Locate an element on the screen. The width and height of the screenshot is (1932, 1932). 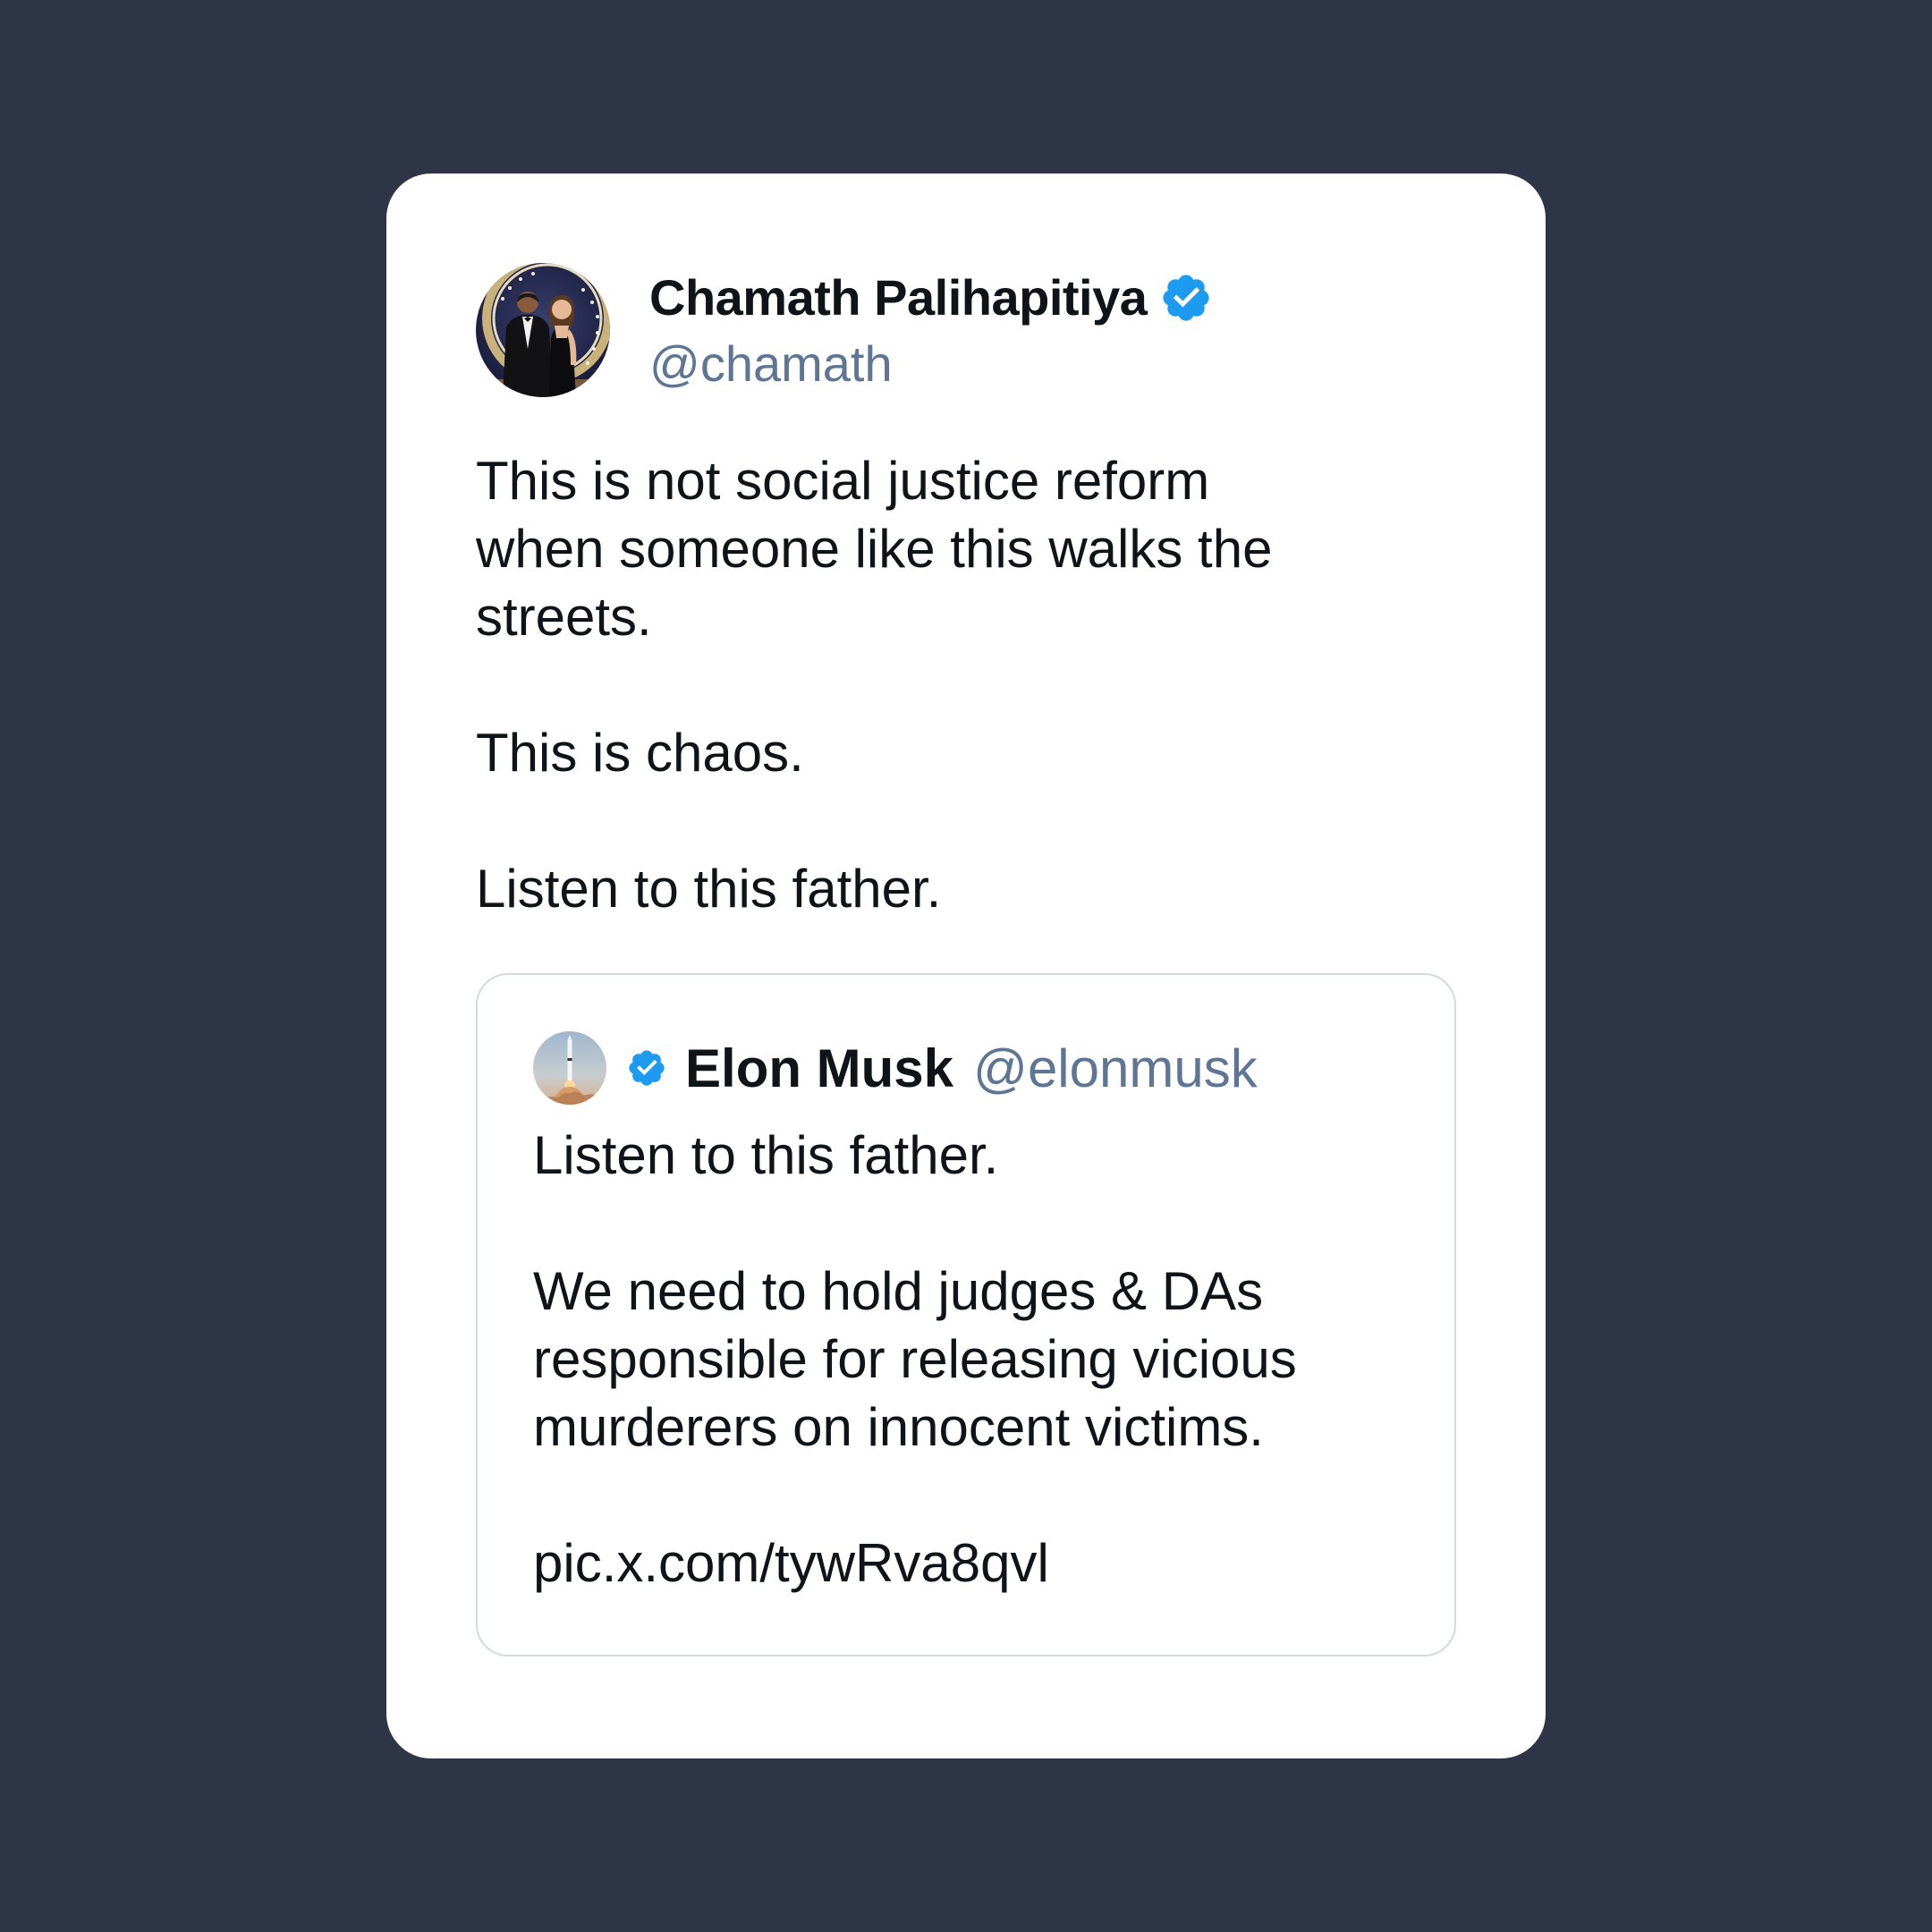
author-avatar is located at coordinates (543, 330).